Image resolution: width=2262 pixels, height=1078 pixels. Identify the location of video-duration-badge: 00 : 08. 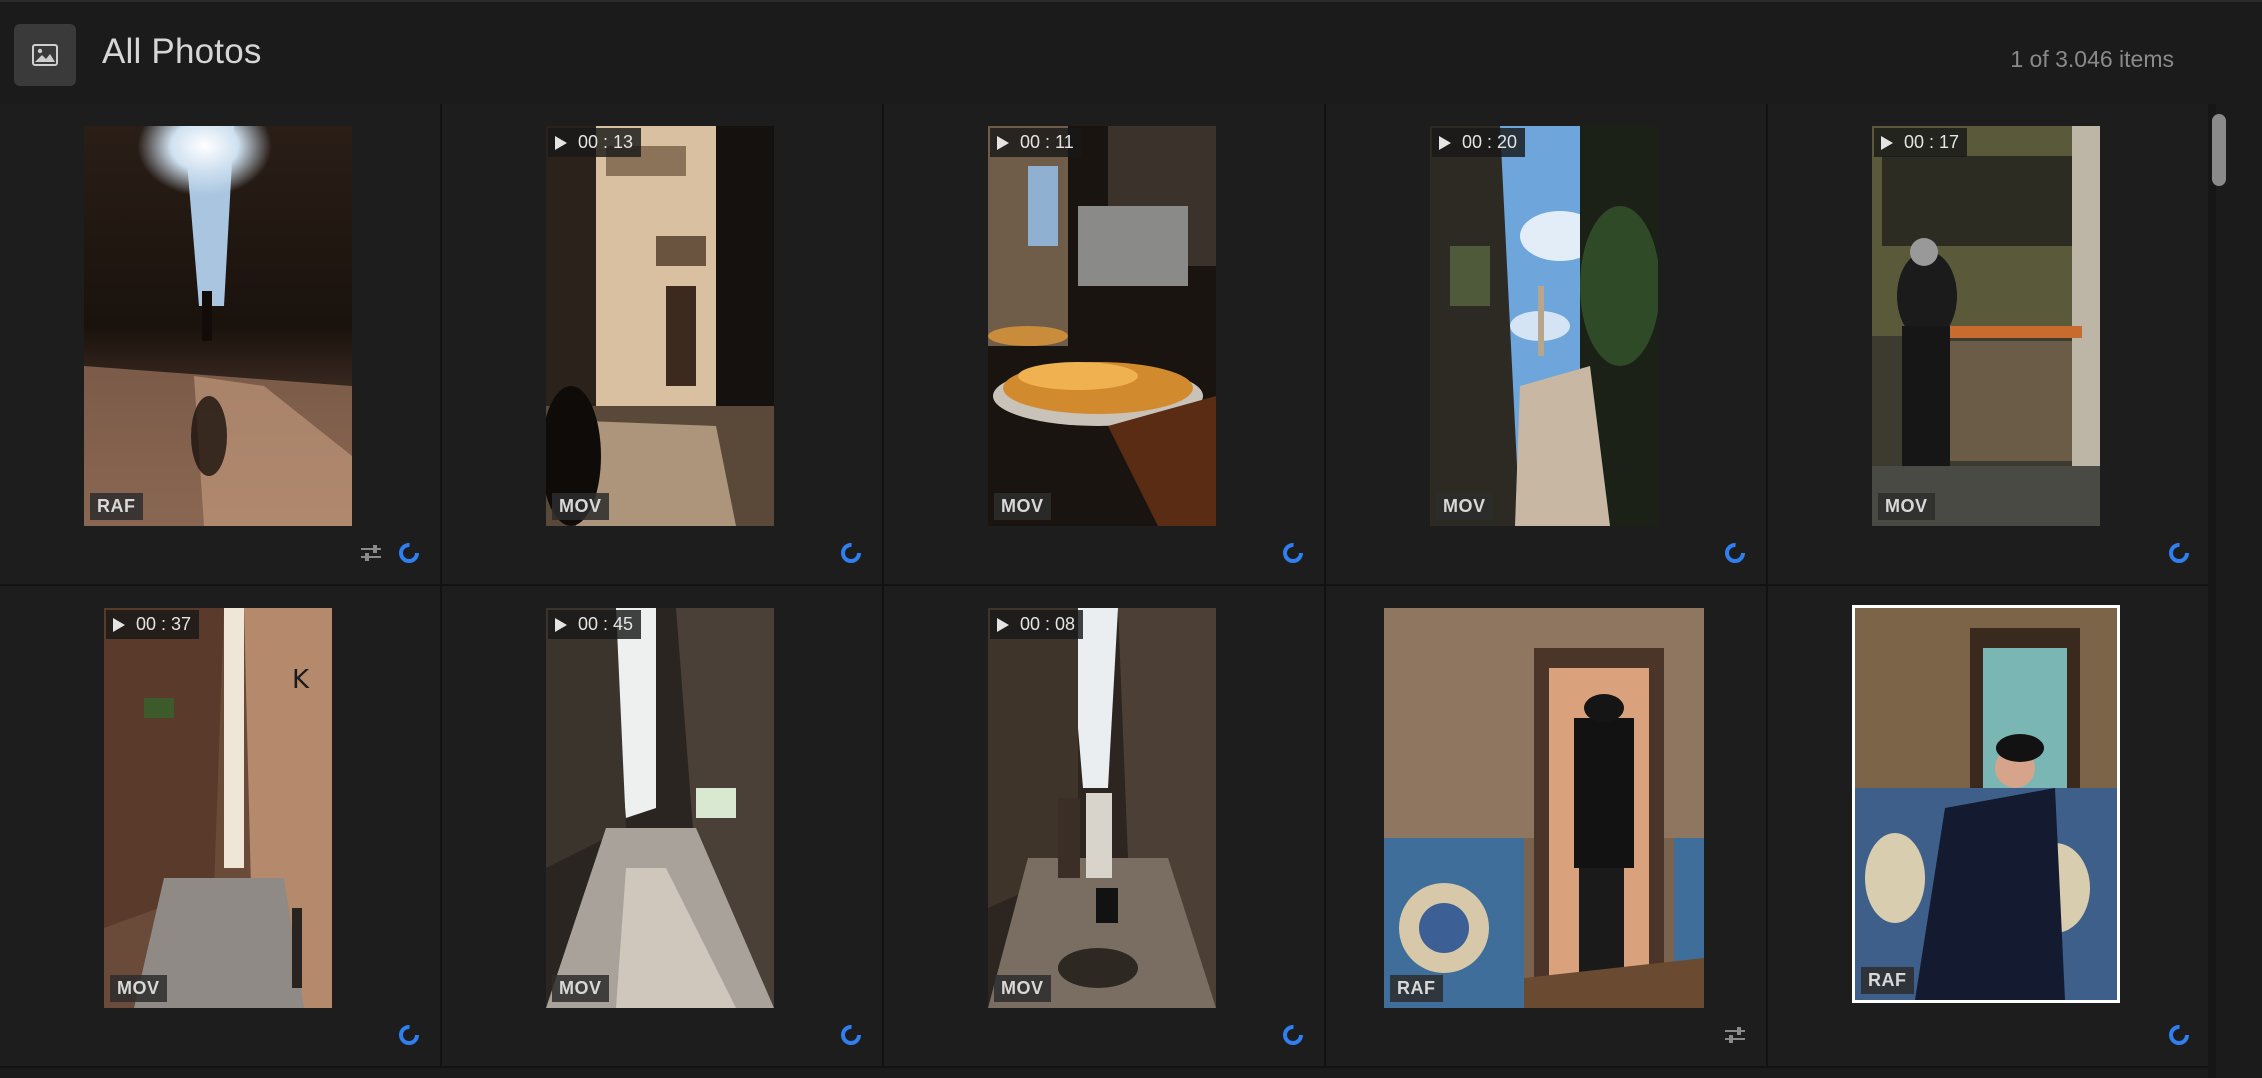
(1037, 624).